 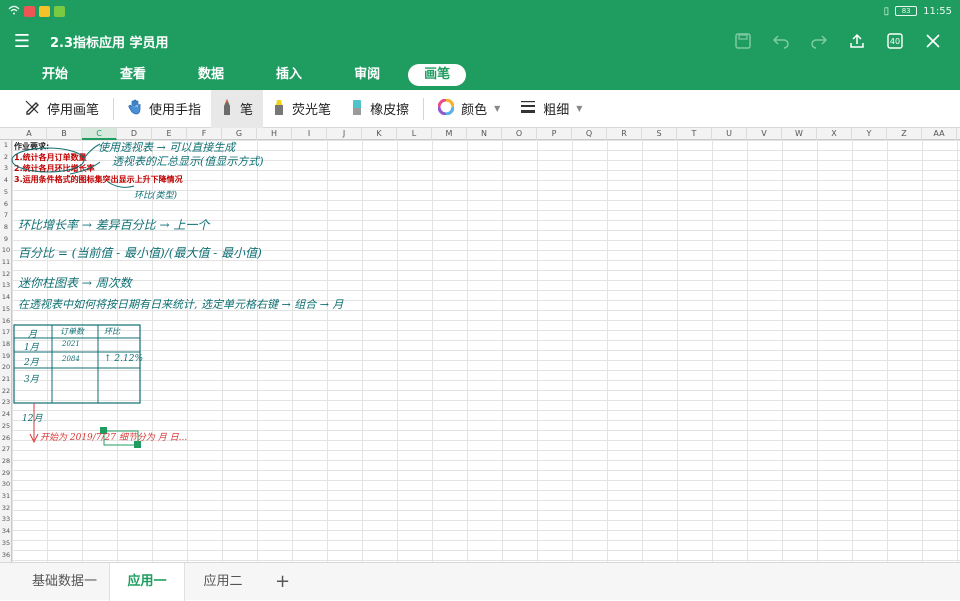 What do you see at coordinates (437, 75) in the screenshot?
I see `tab-pen: 画笔` at bounding box center [437, 75].